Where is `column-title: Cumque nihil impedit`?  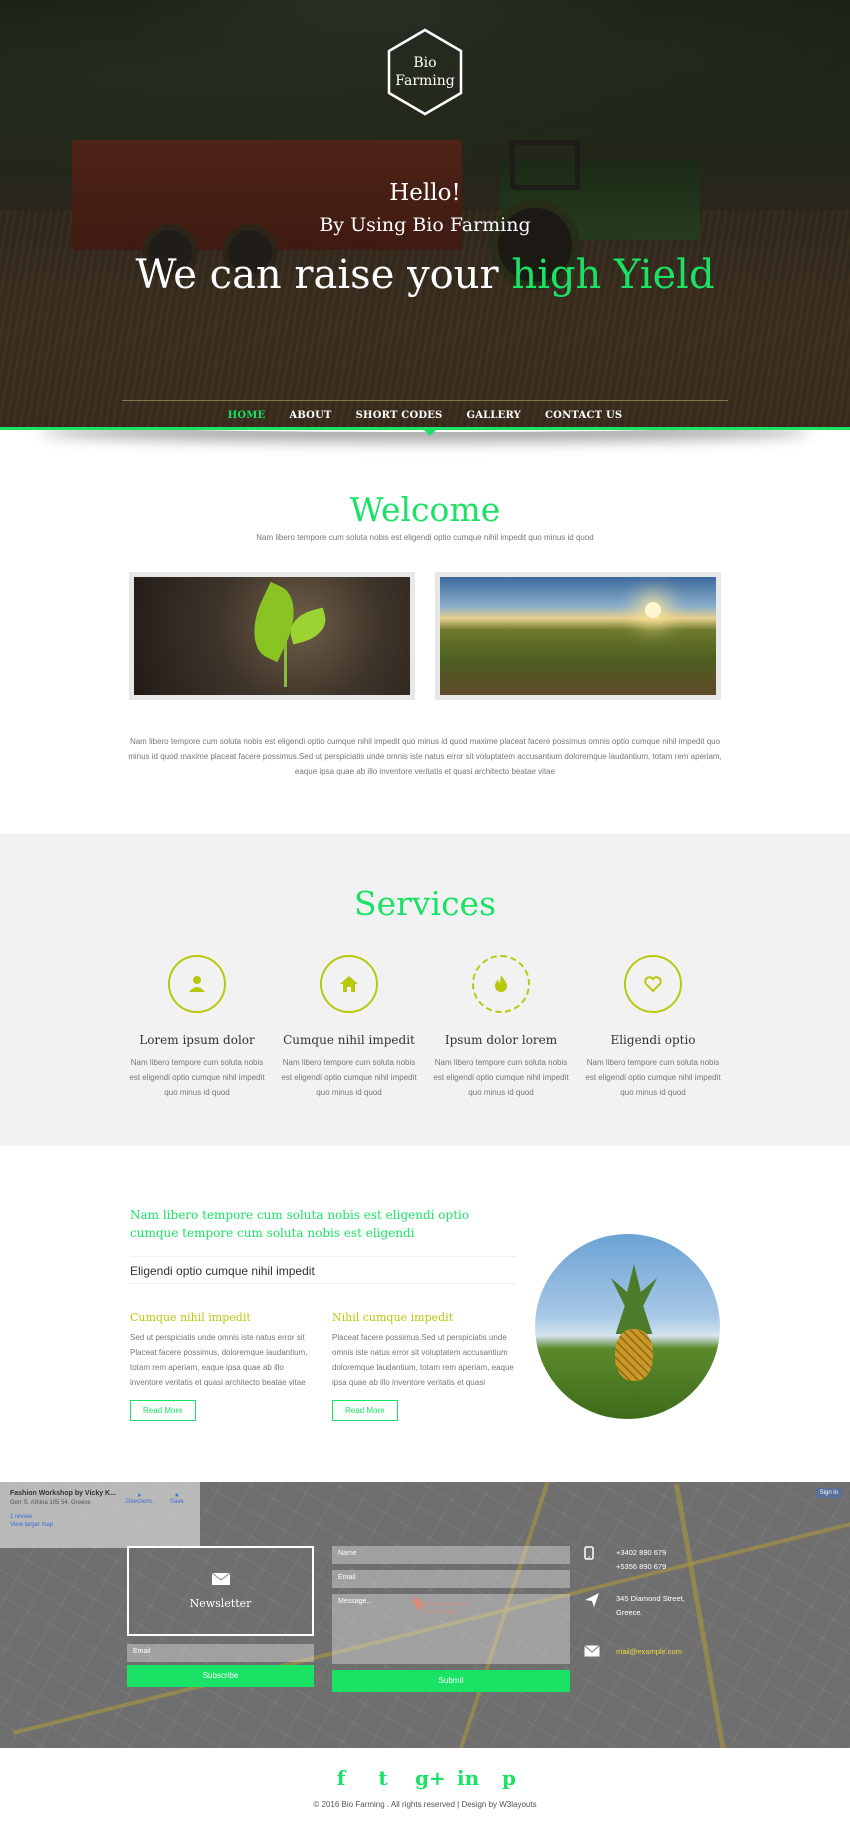 column-title: Cumque nihil impedit is located at coordinates (190, 1317).